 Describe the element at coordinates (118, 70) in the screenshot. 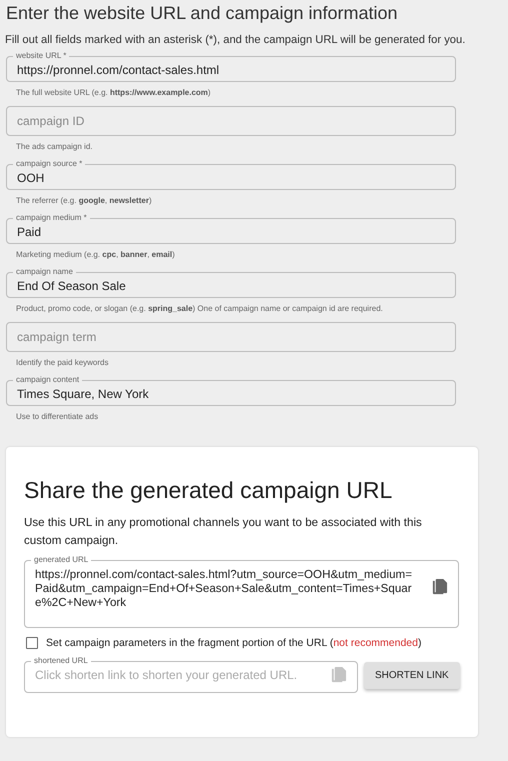

I see `field-value: https://pronnel.com/contact-sales.html` at that location.